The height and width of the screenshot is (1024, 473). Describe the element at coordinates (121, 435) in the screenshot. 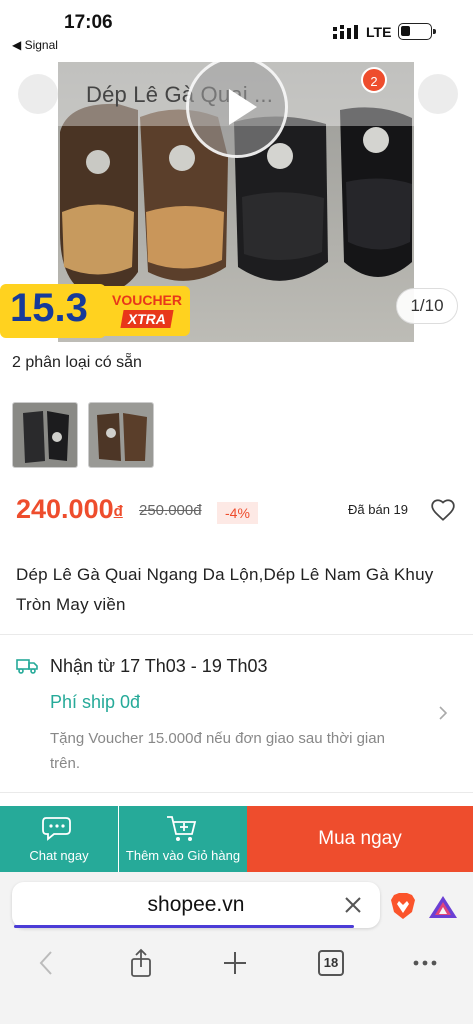

I see `variant-thumbnail-brown` at that location.